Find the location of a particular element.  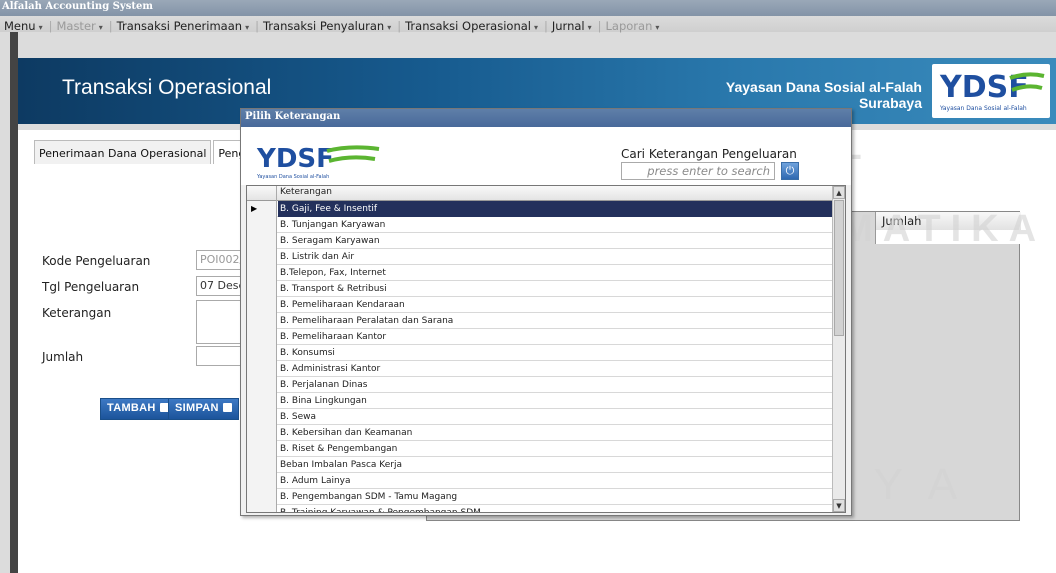

keterangan-cell: B. Listrik dan Air is located at coordinates (317, 257).